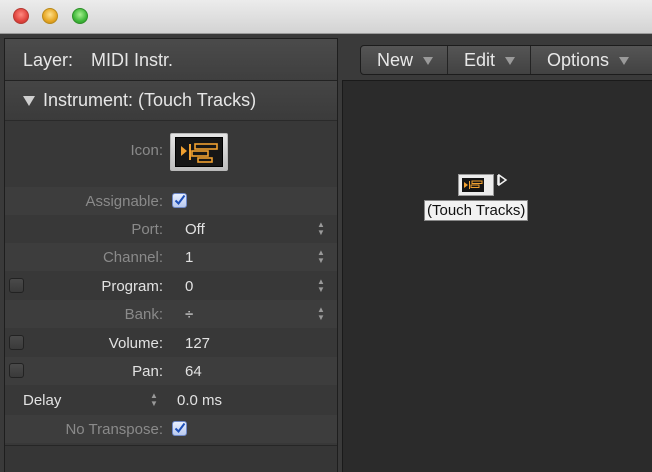  Describe the element at coordinates (189, 286) in the screenshot. I see `program-value: 0` at that location.